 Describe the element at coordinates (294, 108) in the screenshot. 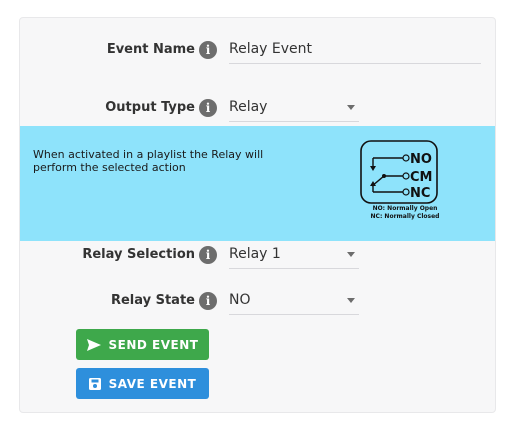

I see `output-type-select: Relay` at that location.